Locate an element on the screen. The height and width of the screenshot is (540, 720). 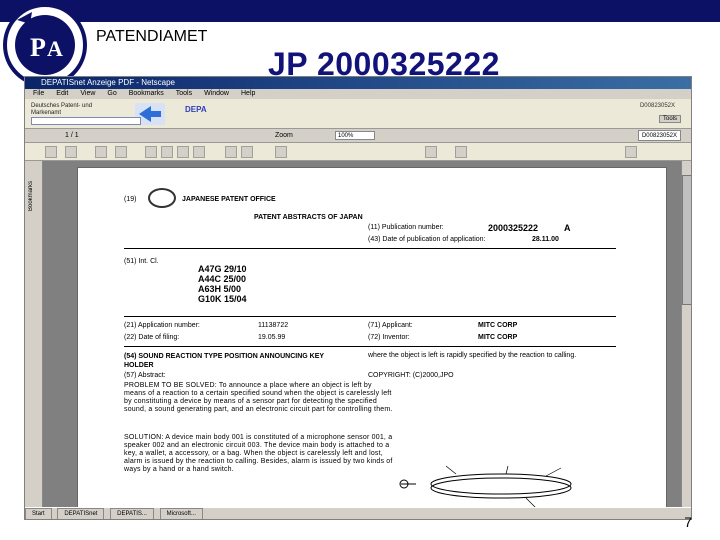
window-titlebar: DEPATISnet Anzeige PDF - Netscape is located at coordinates (358, 83).